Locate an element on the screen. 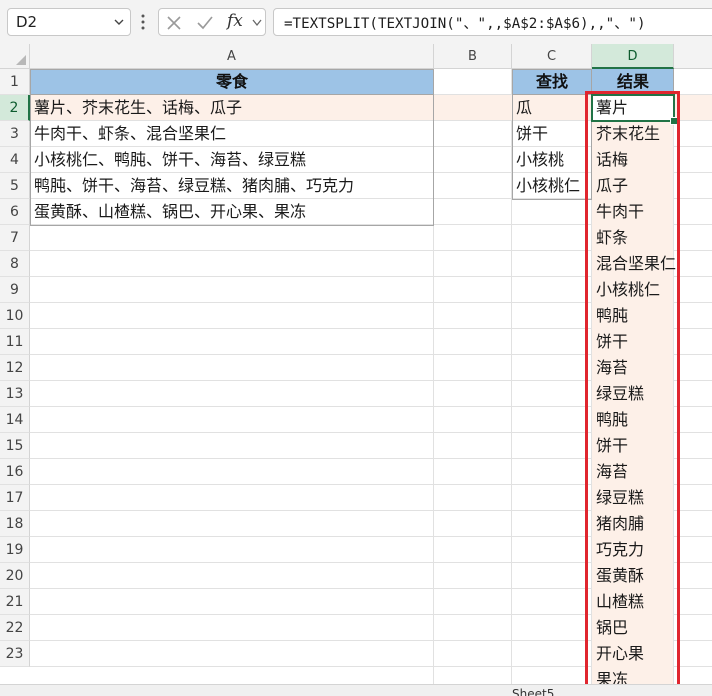  cell-d8: 混合坚果仁 is located at coordinates (634, 264).